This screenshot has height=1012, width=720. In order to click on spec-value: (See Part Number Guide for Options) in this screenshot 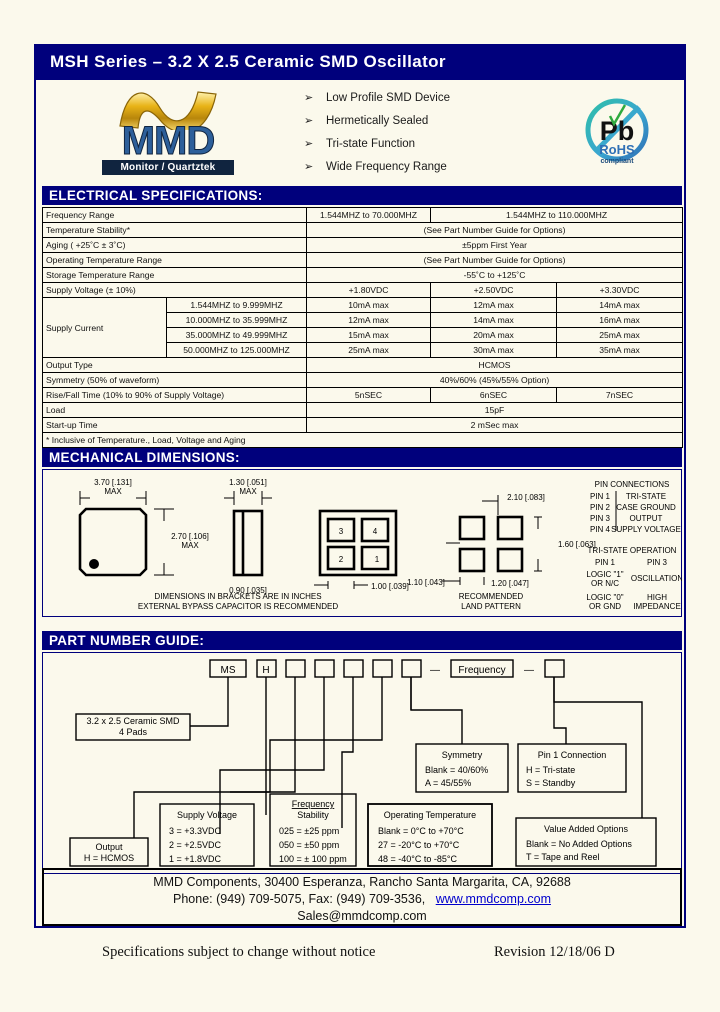, I will do `click(495, 230)`.